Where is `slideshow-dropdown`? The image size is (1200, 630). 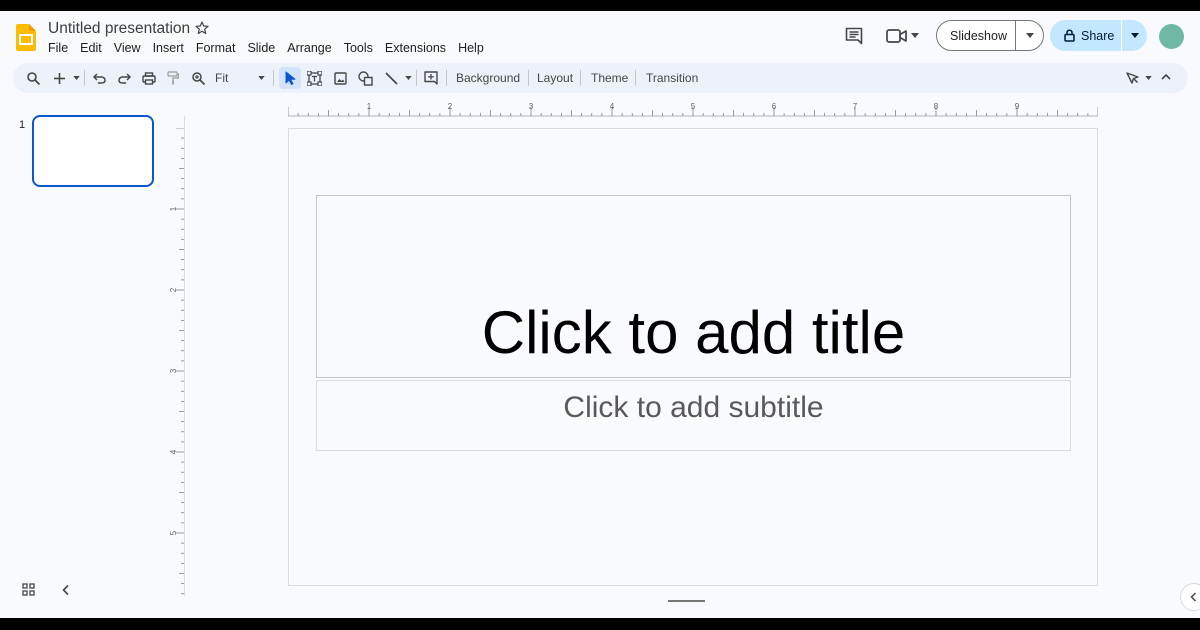 slideshow-dropdown is located at coordinates (1029, 35).